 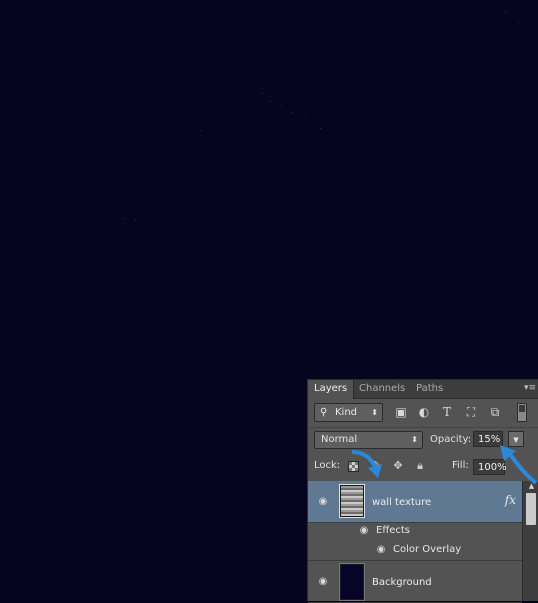 I want to click on move-lock-icon: ✥, so click(x=398, y=466).